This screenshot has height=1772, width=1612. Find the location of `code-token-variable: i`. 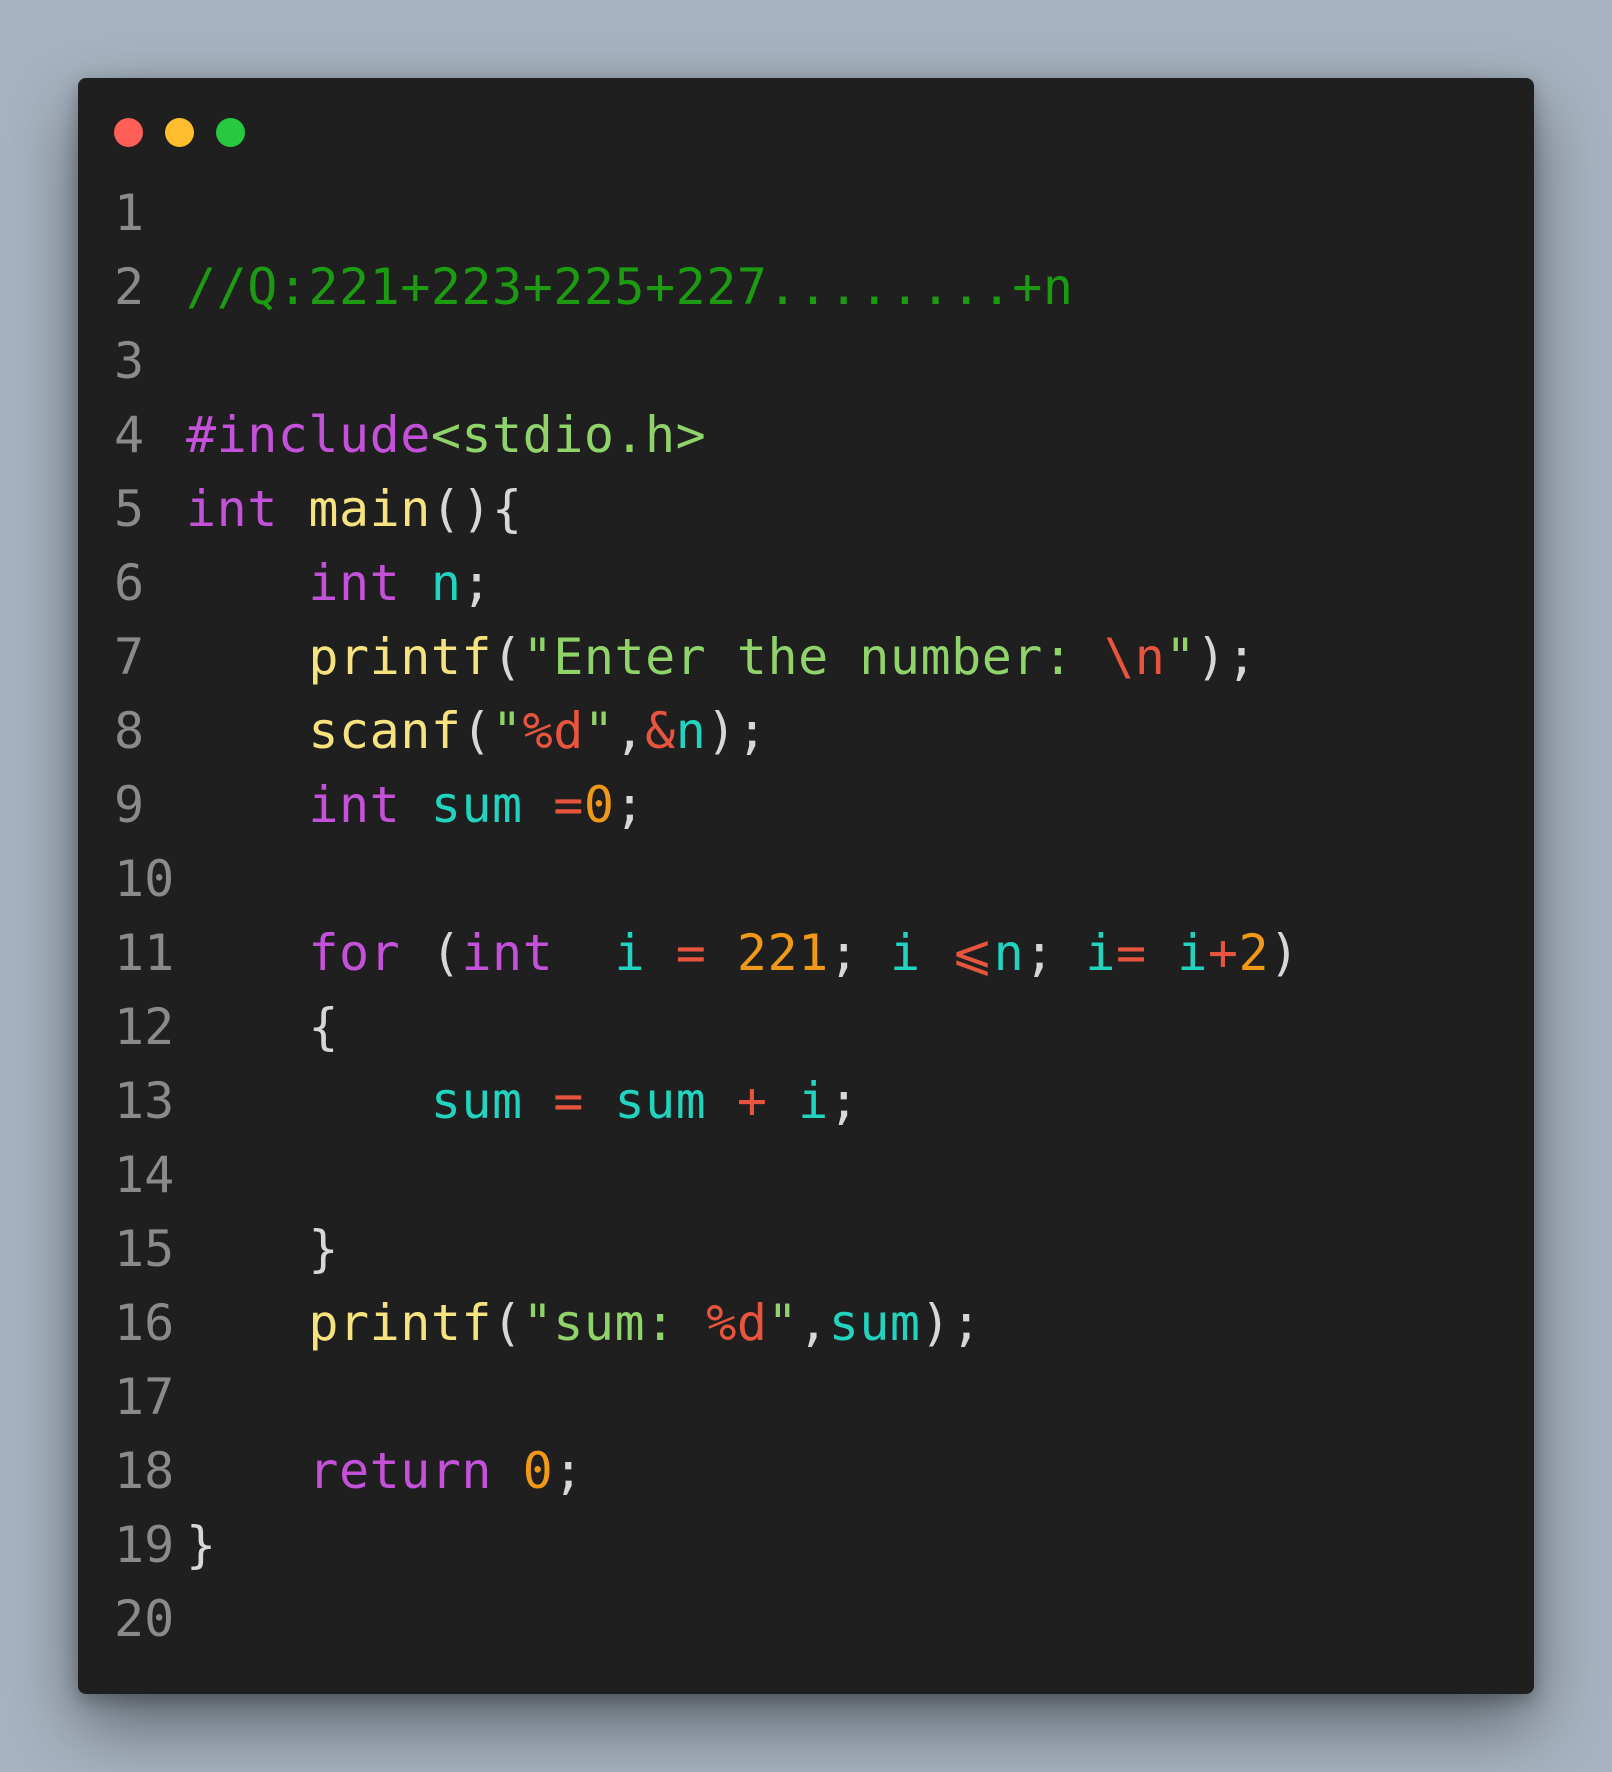

code-token-variable: i is located at coordinates (1192, 953).